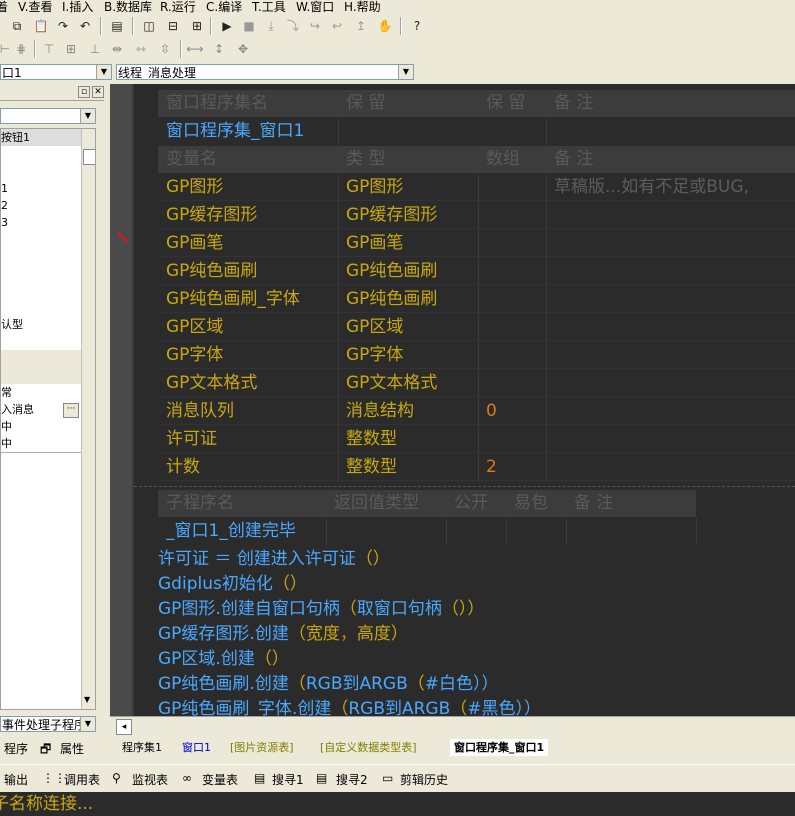  I want to click on subroutine-select: 线程_消息处理 ▼, so click(265, 72).